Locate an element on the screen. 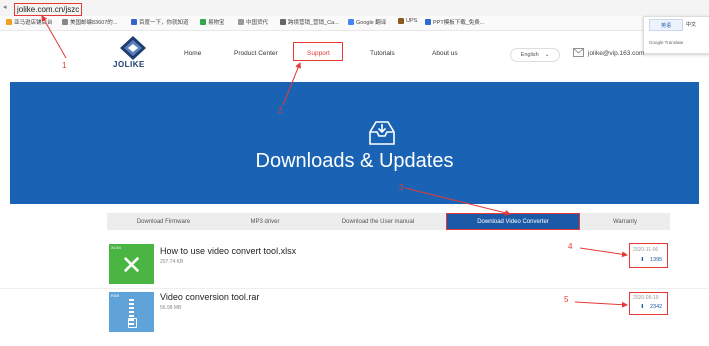 This screenshot has height=346, width=709. tab-video-converter: Download Video Converter is located at coordinates (513, 221).